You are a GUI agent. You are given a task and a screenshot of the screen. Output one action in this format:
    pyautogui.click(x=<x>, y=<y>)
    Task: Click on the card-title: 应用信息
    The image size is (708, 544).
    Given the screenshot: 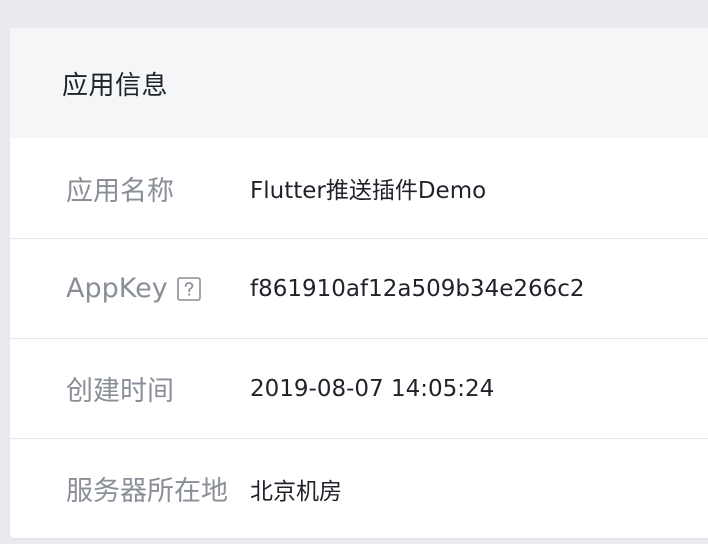 What is the action you would take?
    pyautogui.click(x=115, y=85)
    